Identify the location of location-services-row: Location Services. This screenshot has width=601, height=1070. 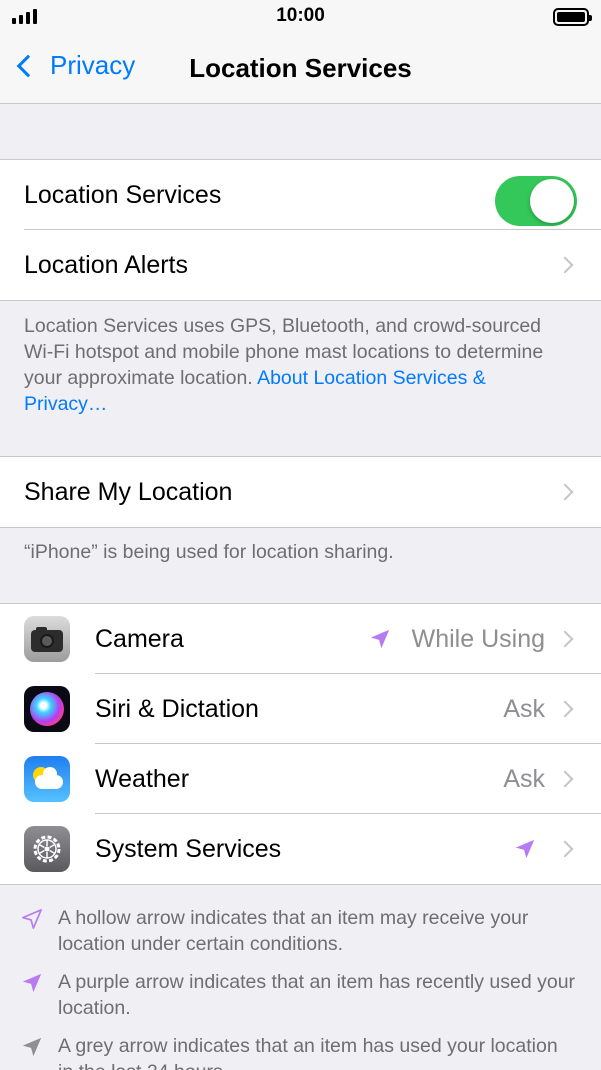
(300, 195).